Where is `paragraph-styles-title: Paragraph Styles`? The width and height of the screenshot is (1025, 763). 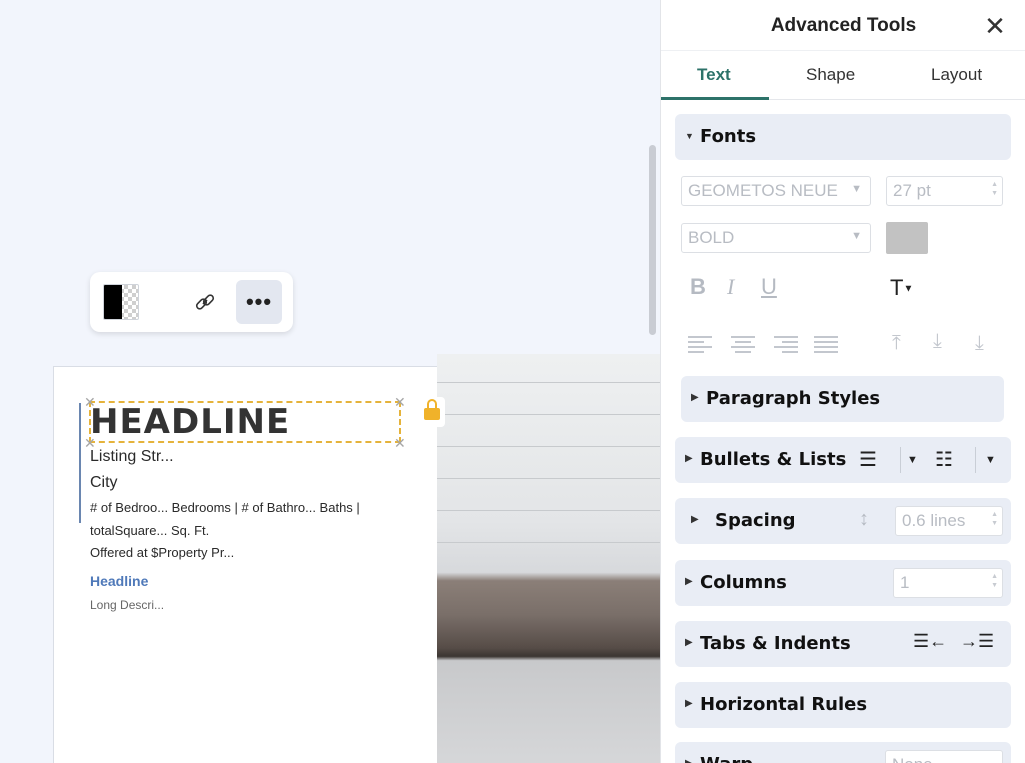
paragraph-styles-title: Paragraph Styles is located at coordinates (793, 398).